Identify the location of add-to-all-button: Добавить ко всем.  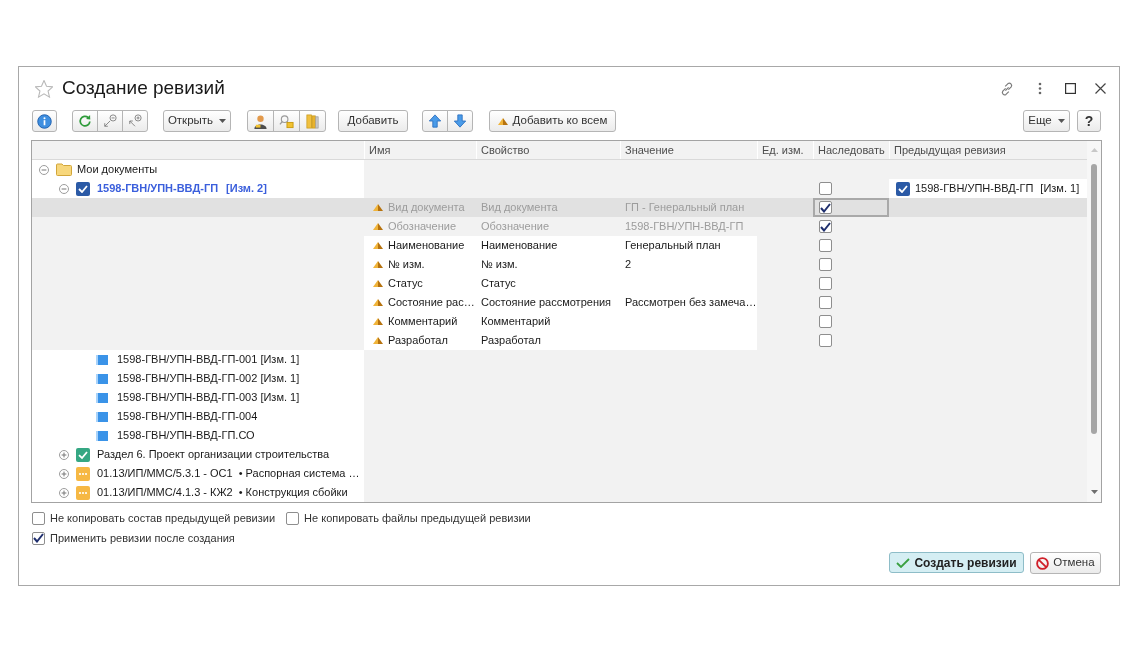
(552, 121).